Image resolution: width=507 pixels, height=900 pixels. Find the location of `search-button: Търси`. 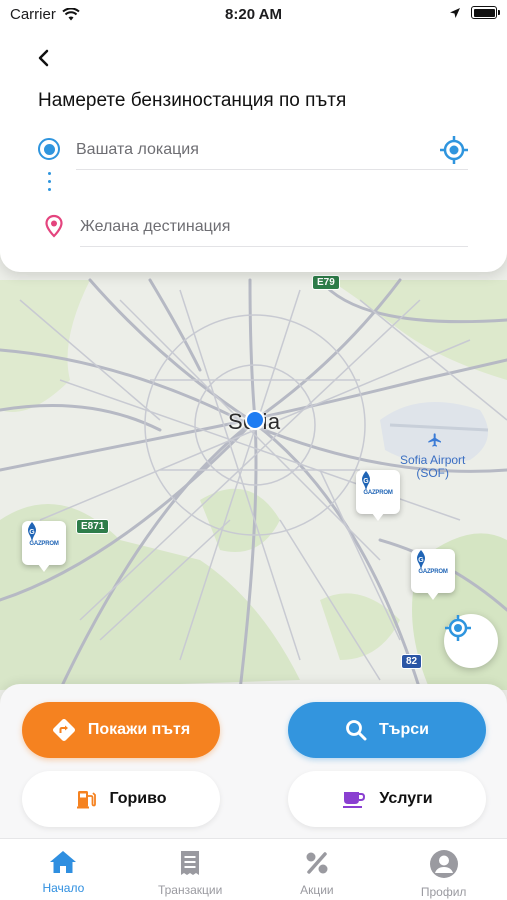

search-button: Търси is located at coordinates (387, 730).